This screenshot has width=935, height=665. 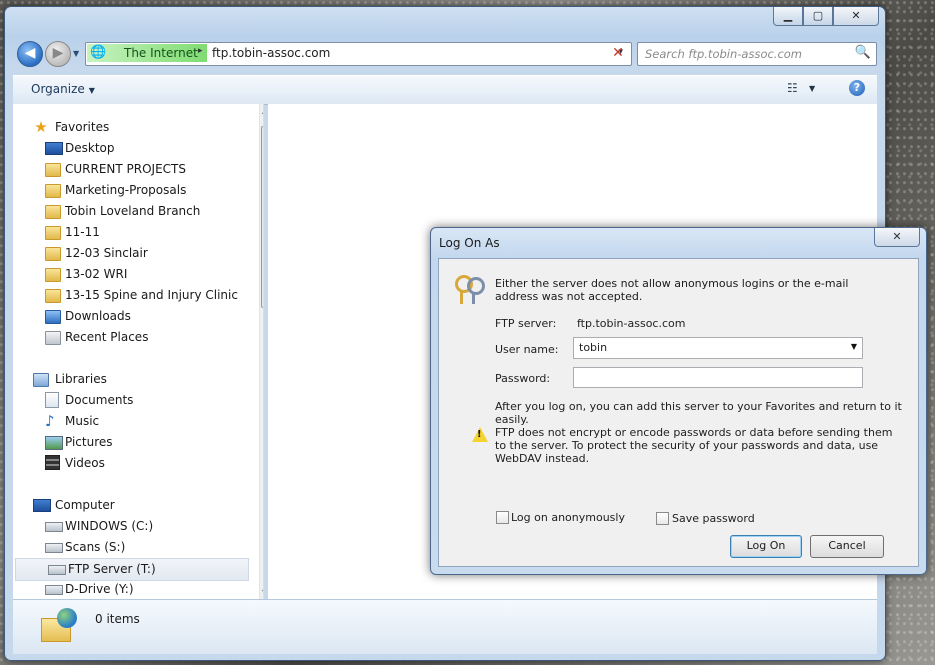 What do you see at coordinates (131, 379) in the screenshot?
I see `nav-libraries: Libraries` at bounding box center [131, 379].